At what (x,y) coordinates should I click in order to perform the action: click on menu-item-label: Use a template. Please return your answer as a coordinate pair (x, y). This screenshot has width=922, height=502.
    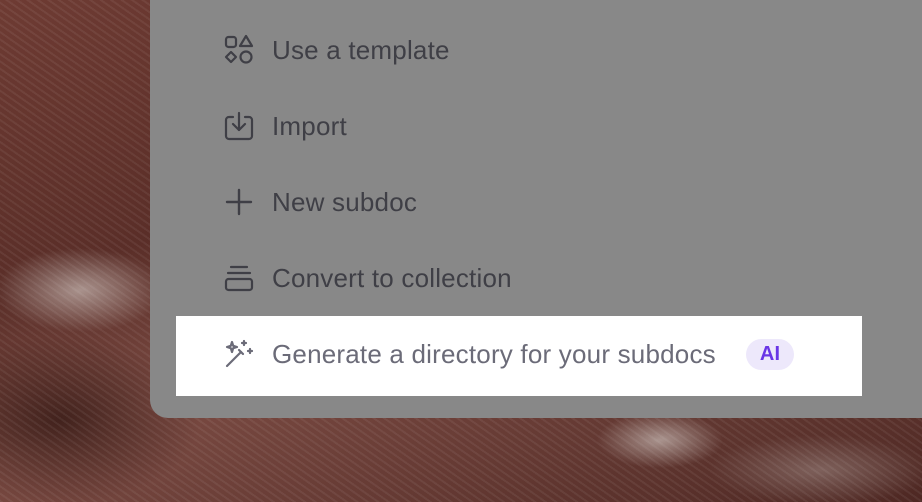
    Looking at the image, I should click on (361, 49).